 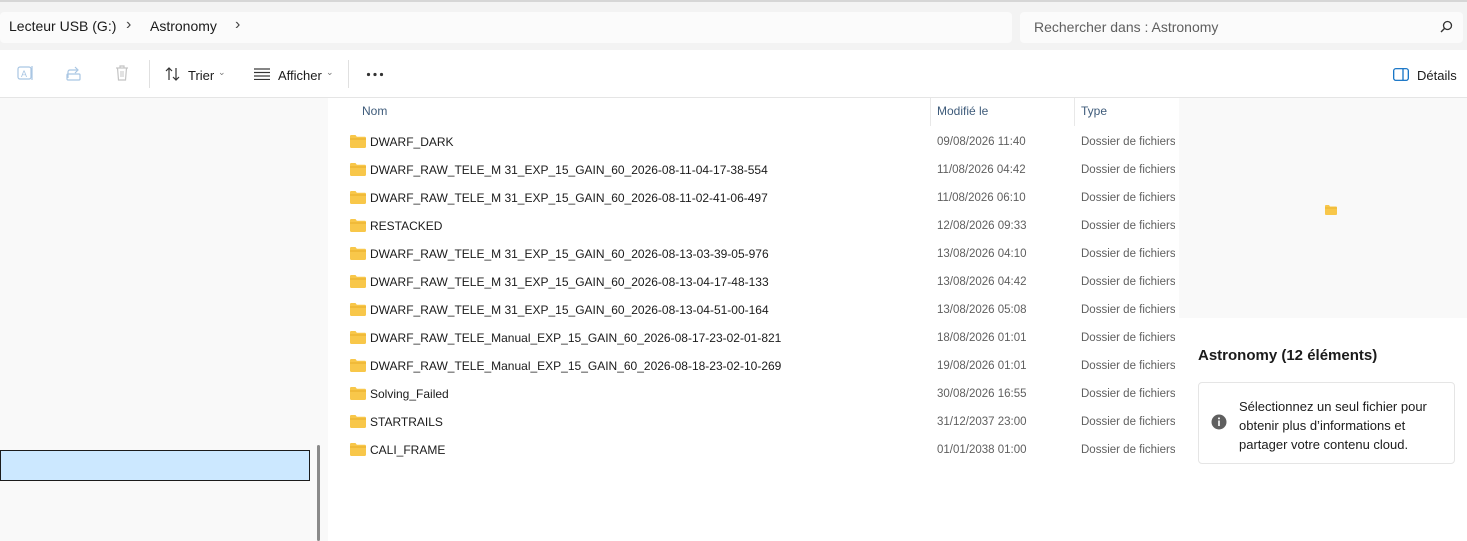 I want to click on svg-text: A, so click(x=24, y=74).